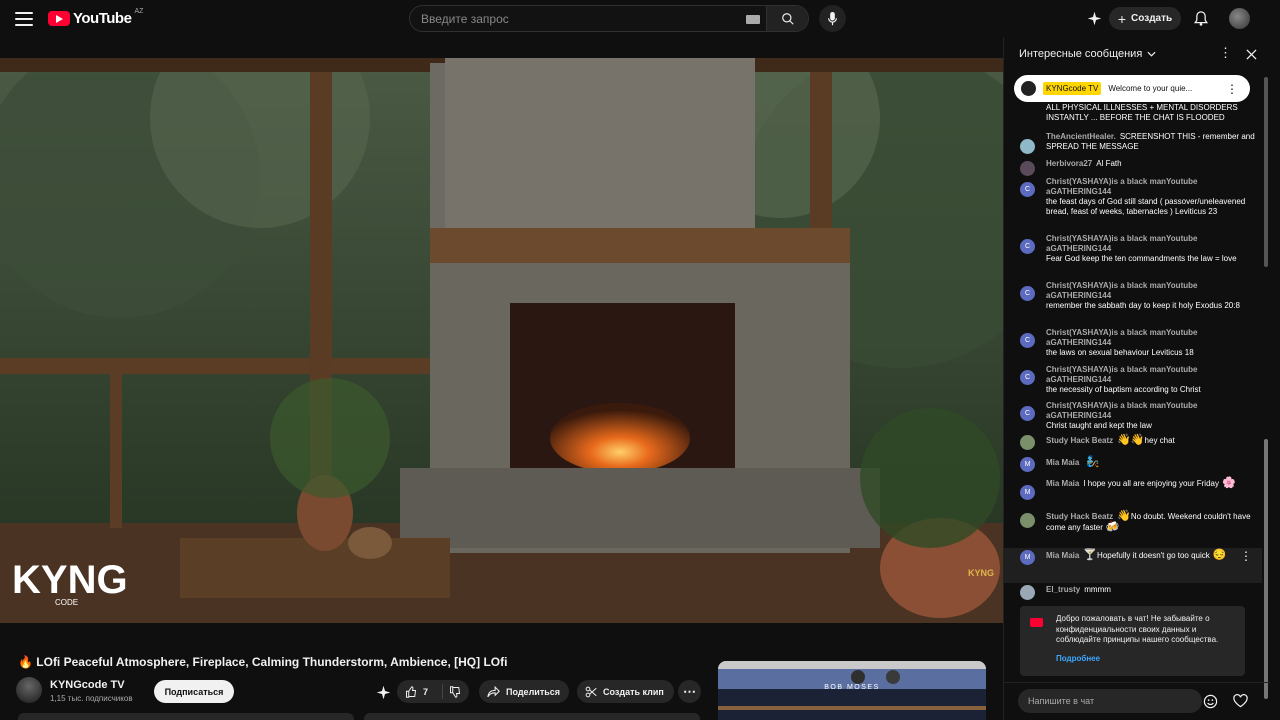 The height and width of the screenshot is (720, 1280). What do you see at coordinates (139, 11) in the screenshot?
I see `country-code: AZ` at bounding box center [139, 11].